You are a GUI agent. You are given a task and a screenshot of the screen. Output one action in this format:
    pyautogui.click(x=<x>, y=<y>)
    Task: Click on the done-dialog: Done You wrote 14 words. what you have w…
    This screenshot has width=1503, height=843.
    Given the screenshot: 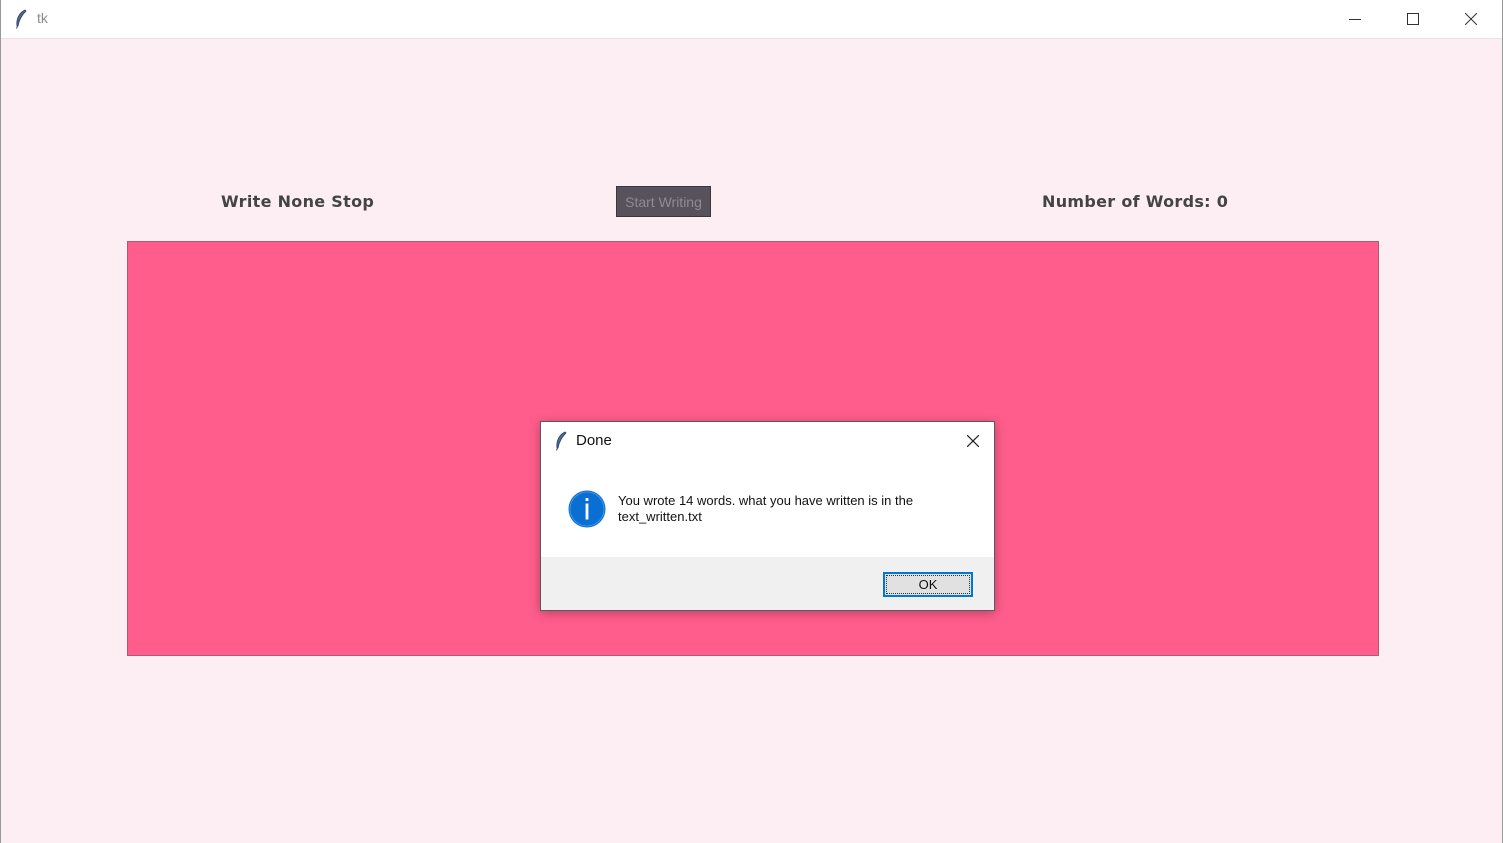 What is the action you would take?
    pyautogui.click(x=767, y=516)
    